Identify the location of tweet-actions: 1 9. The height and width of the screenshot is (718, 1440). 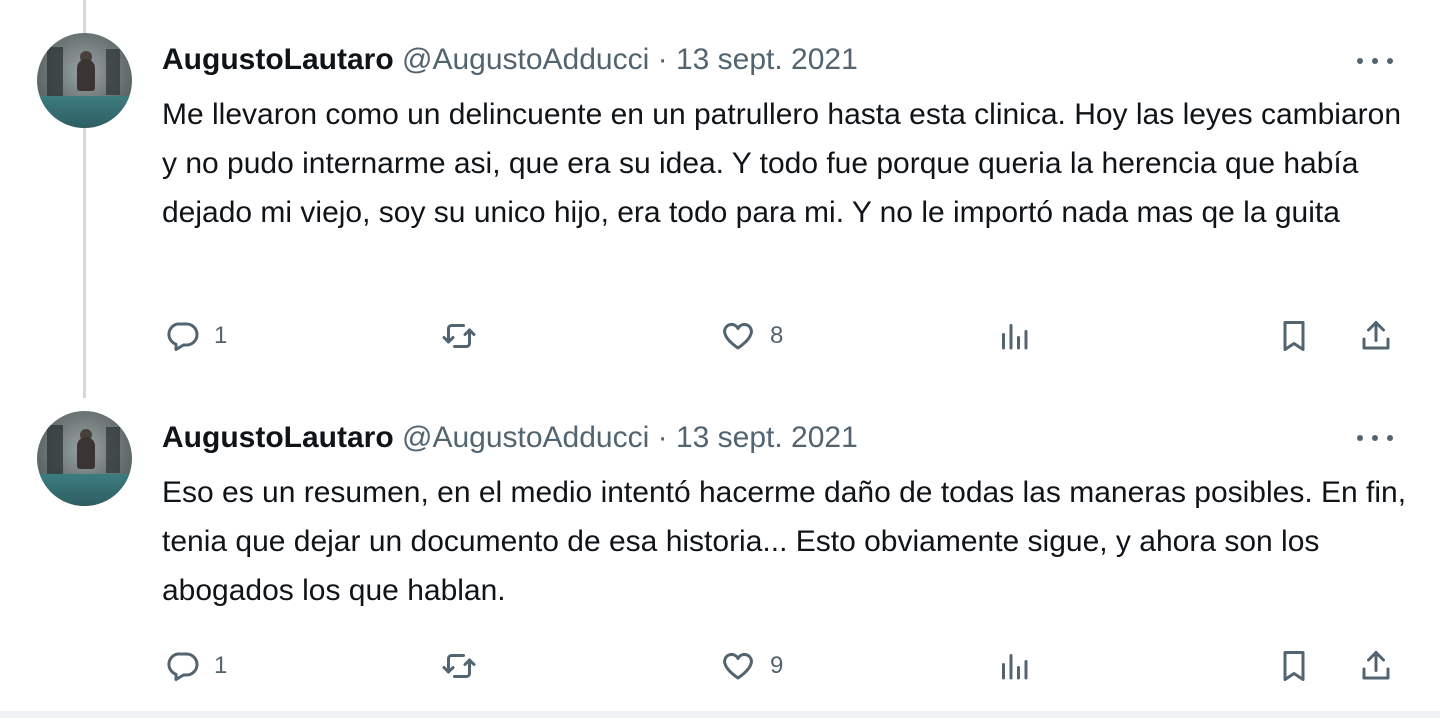
(720, 666).